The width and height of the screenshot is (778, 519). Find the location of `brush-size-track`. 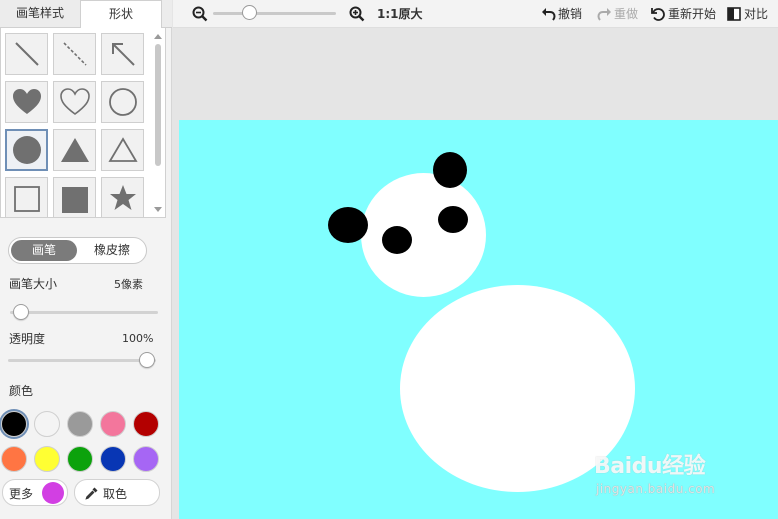

brush-size-track is located at coordinates (84, 312).